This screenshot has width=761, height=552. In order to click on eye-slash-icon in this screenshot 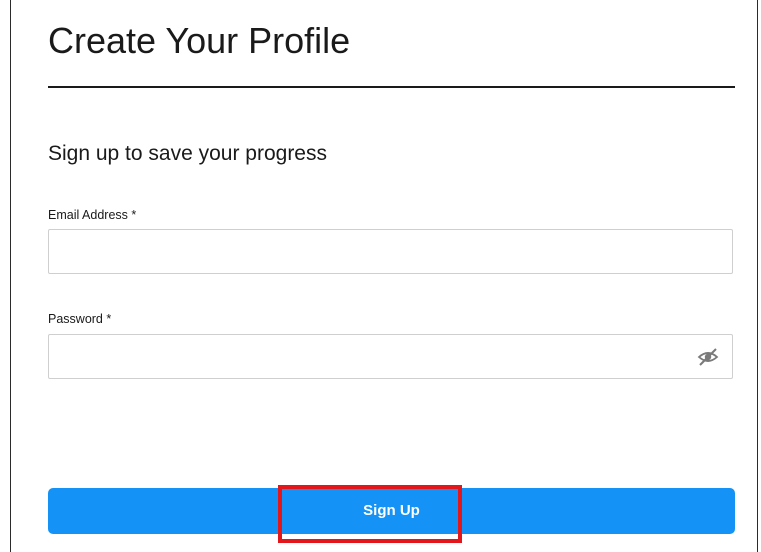, I will do `click(708, 357)`.